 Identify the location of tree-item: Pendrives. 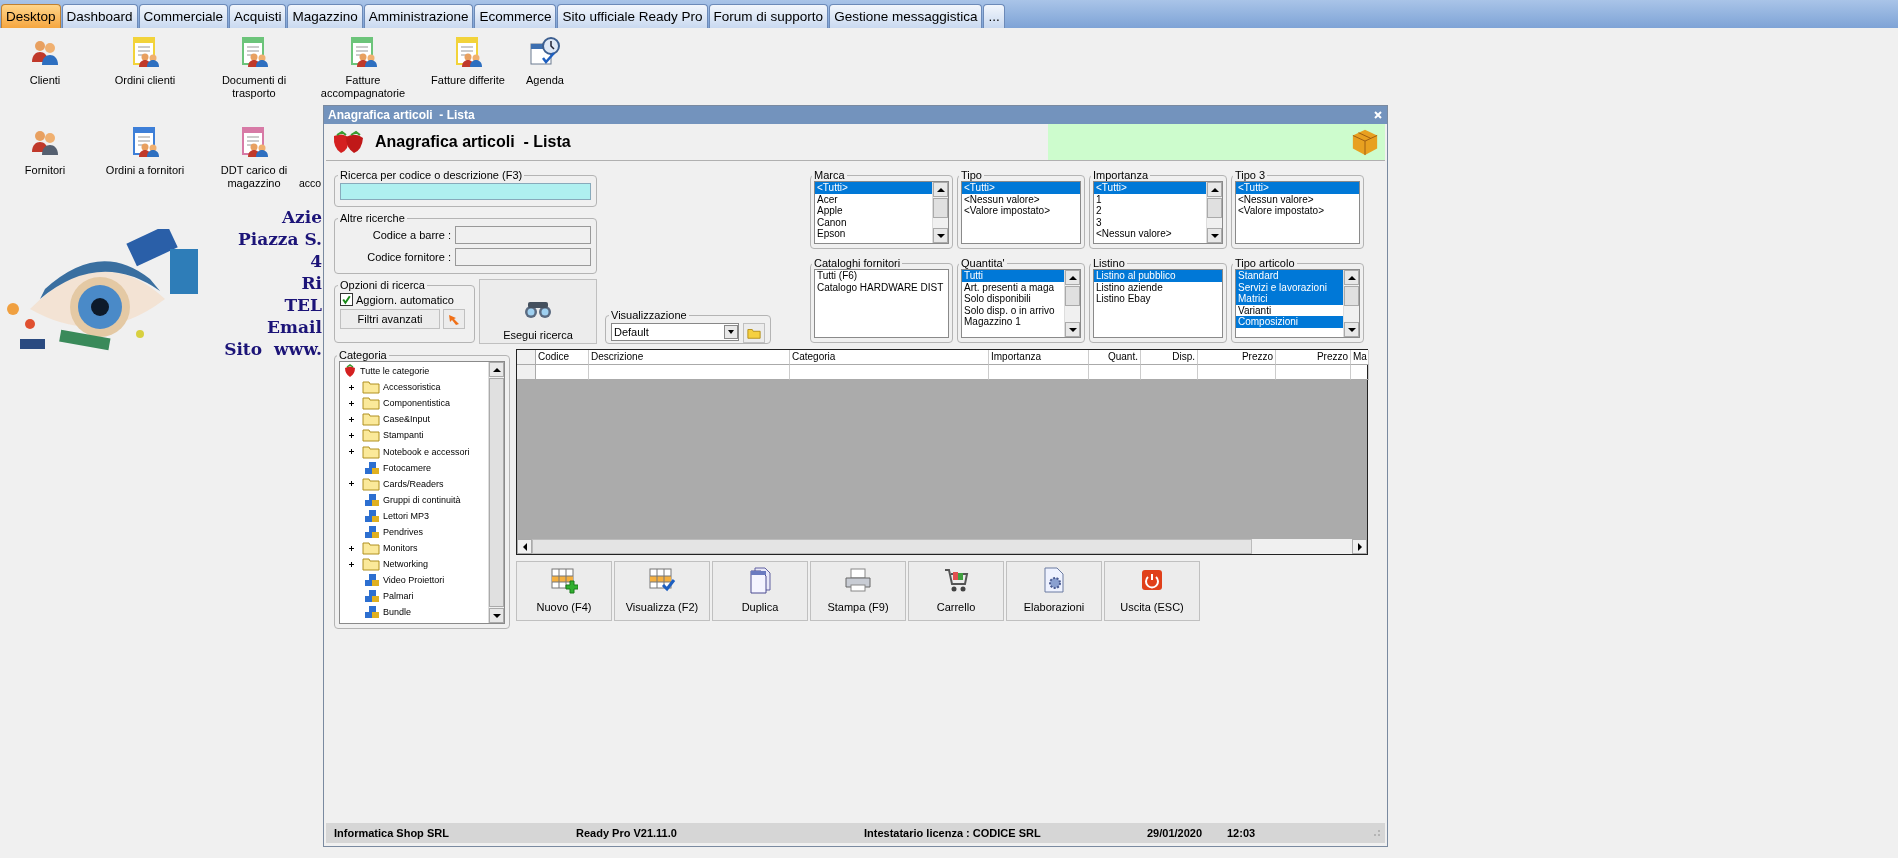
(403, 532).